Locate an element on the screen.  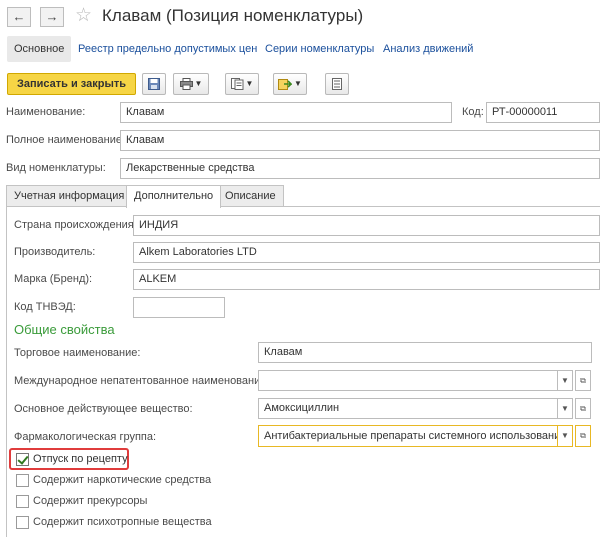
narcotics-label: Содержит наркотические средства is located at coordinates (122, 480).